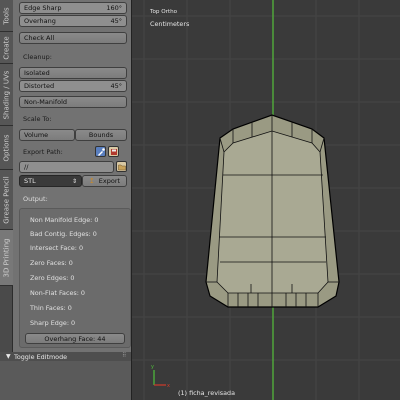 This screenshot has width=400, height=400. I want to click on non-manifold-button: Non-Manifold, so click(73, 102).